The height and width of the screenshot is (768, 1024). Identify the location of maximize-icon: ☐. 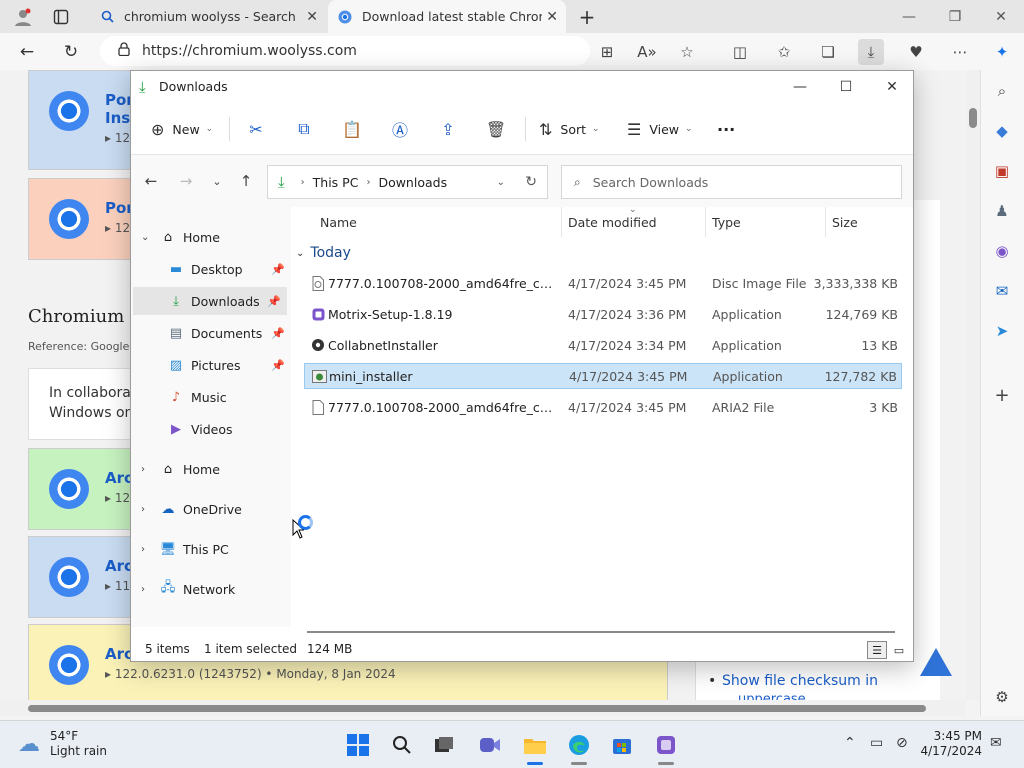
(846, 87).